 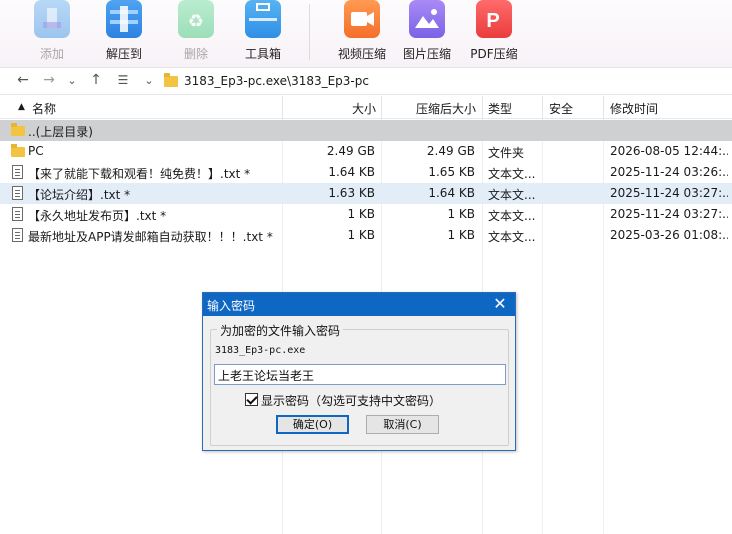 I want to click on video-compress-icon, so click(x=362, y=19).